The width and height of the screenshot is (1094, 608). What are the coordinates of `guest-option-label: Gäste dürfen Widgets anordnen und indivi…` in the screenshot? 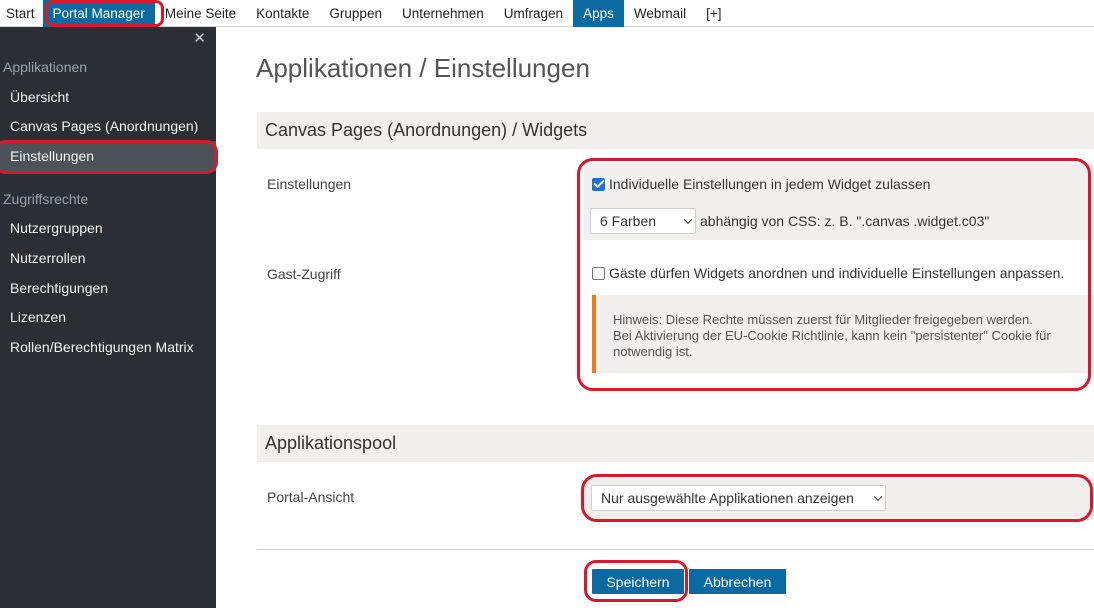 It's located at (837, 273).